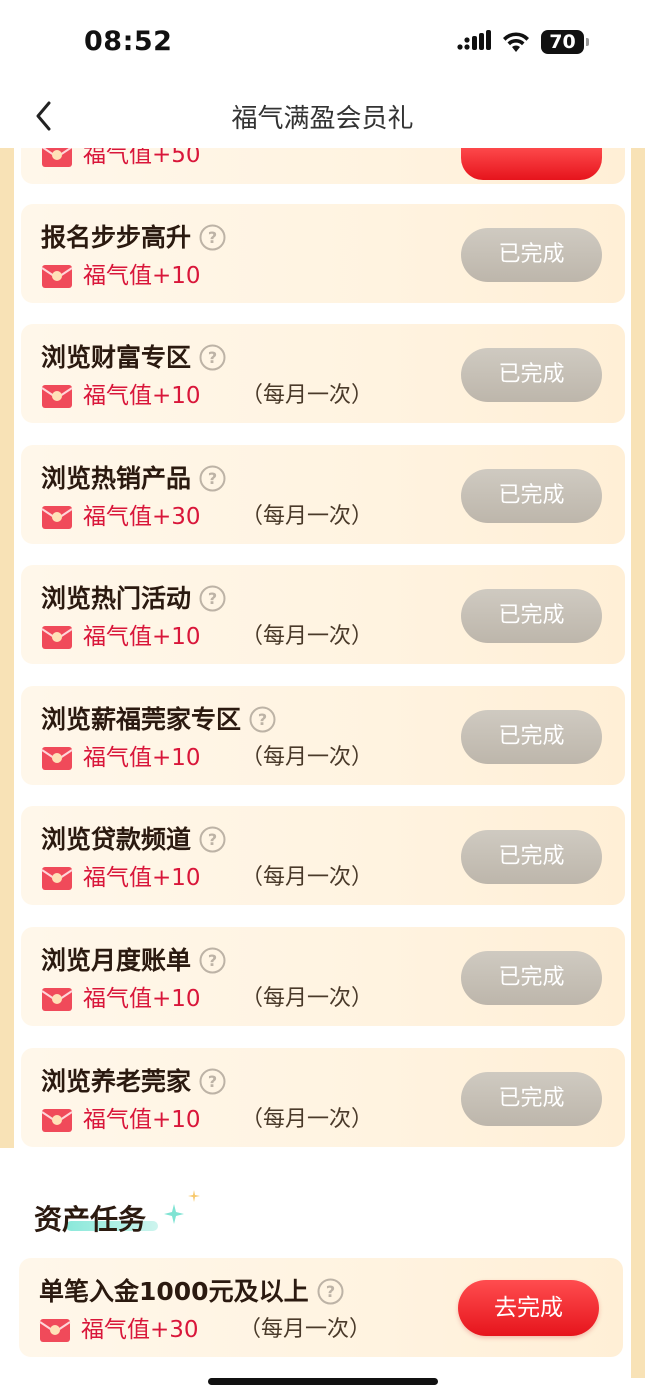  What do you see at coordinates (133, 477) in the screenshot?
I see `task-name: 浏览热销产品?` at bounding box center [133, 477].